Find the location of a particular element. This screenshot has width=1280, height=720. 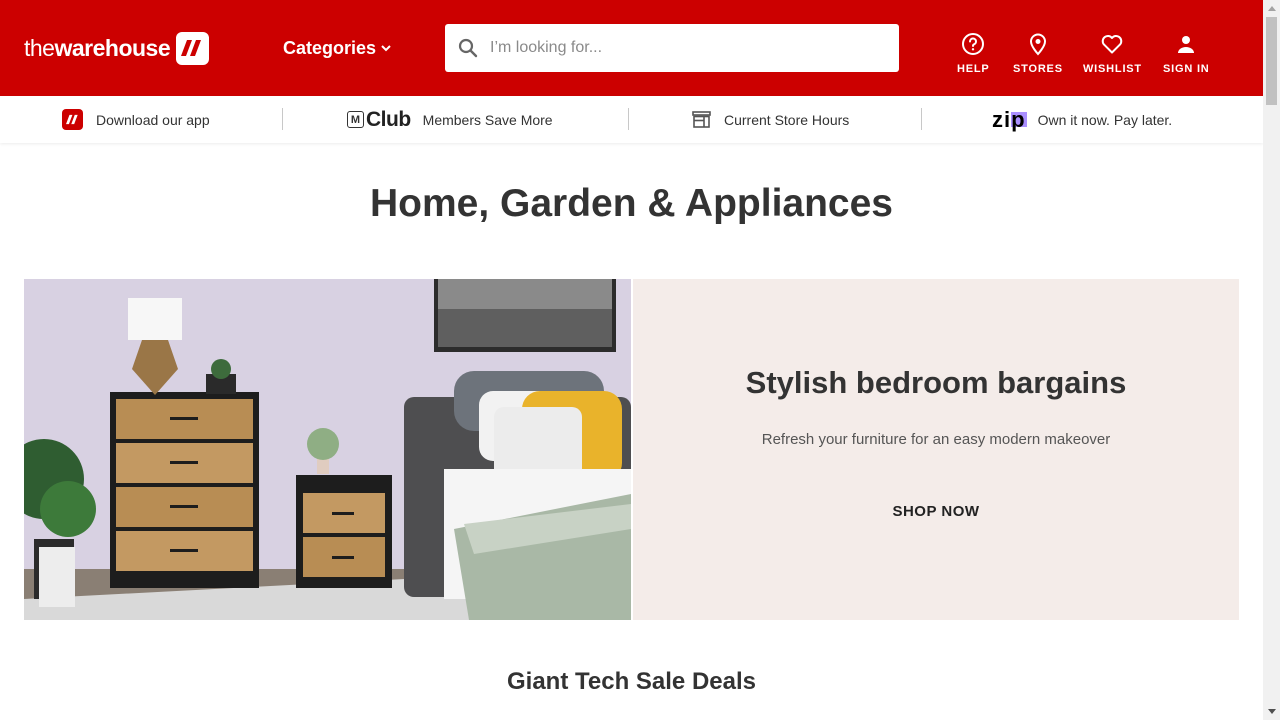

hero-title: Stylish bedroom bargains is located at coordinates (936, 382).